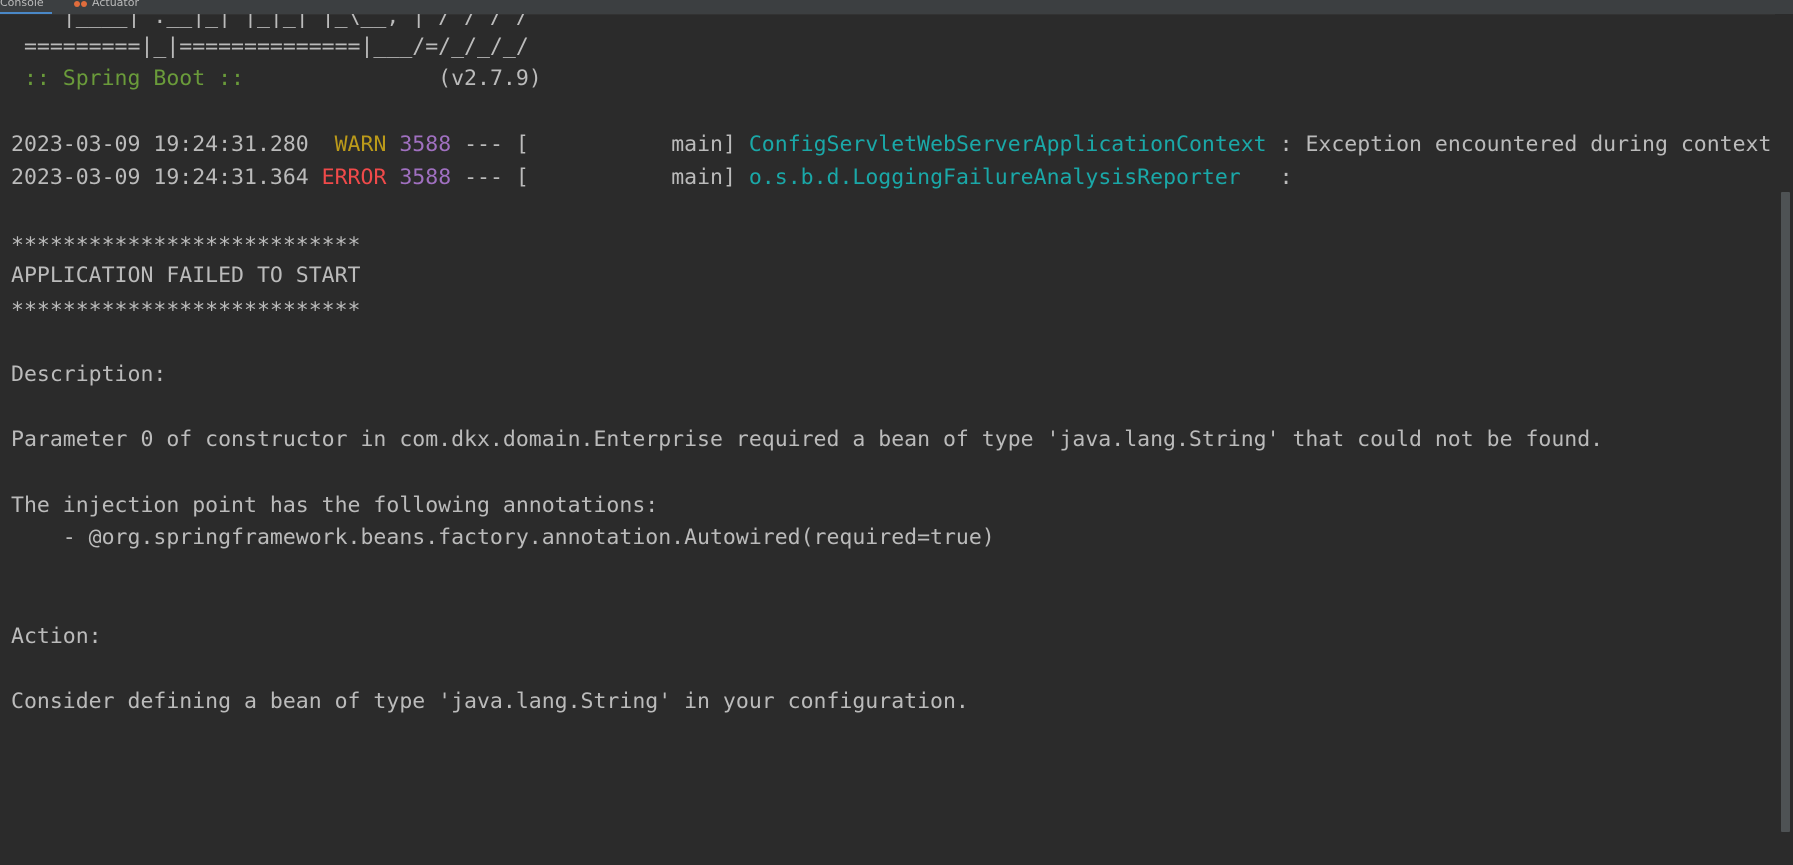  Describe the element at coordinates (186, 275) in the screenshot. I see `failed-heading: APPLICATION FAILED TO START` at that location.